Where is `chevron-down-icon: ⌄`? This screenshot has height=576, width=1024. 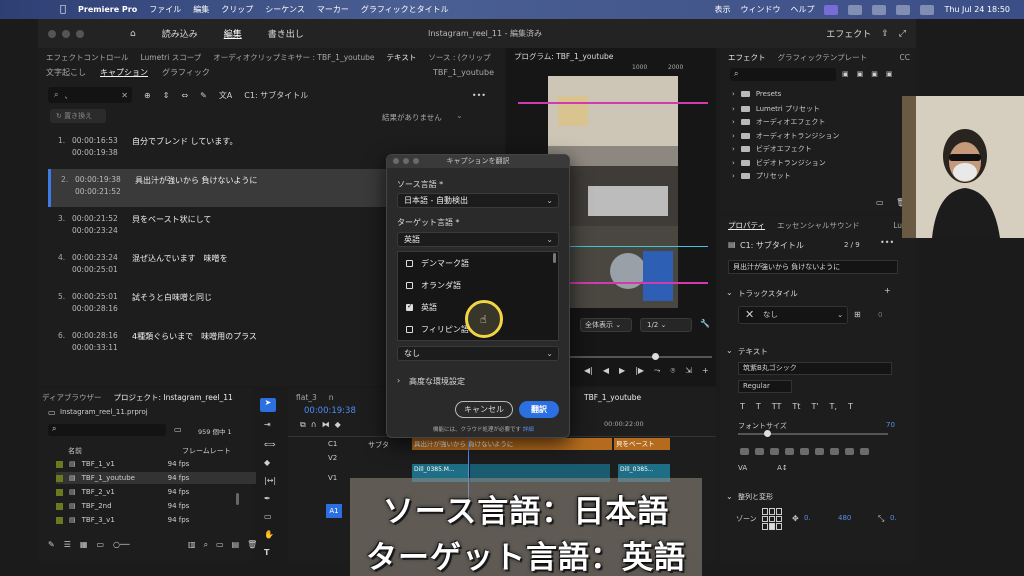
chevron-down-icon: ⌄ is located at coordinates (729, 350).